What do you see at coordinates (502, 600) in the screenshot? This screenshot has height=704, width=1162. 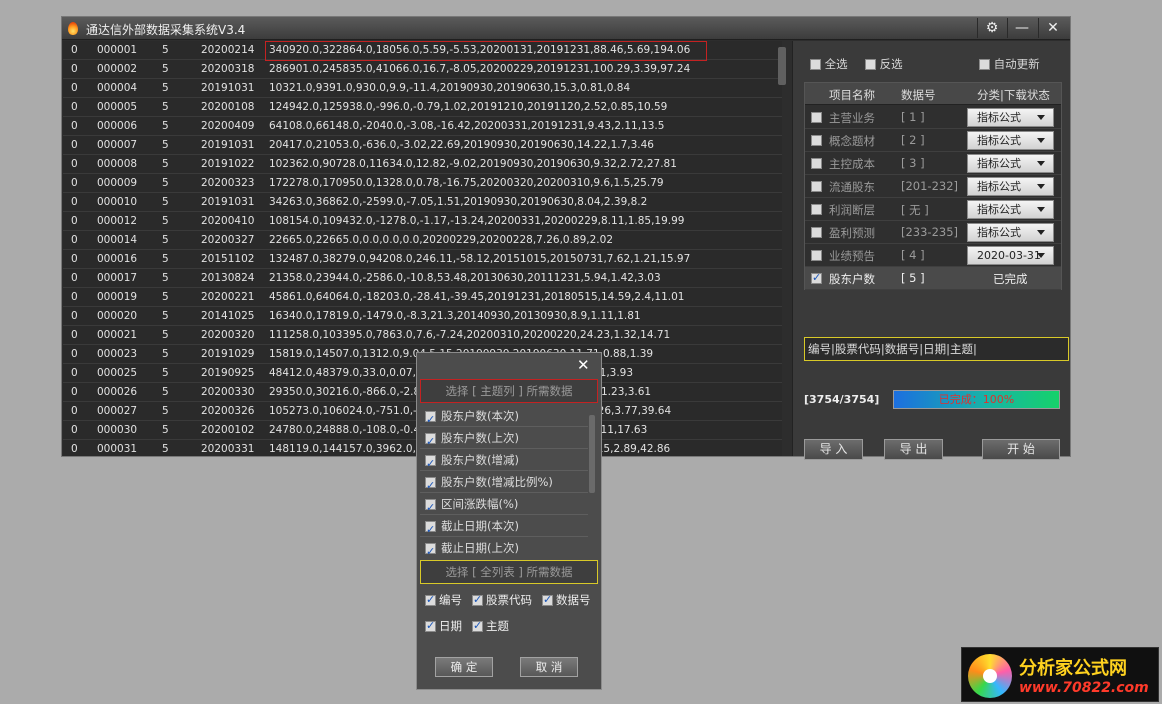 I see `column-checkbox: 股票代码` at bounding box center [502, 600].